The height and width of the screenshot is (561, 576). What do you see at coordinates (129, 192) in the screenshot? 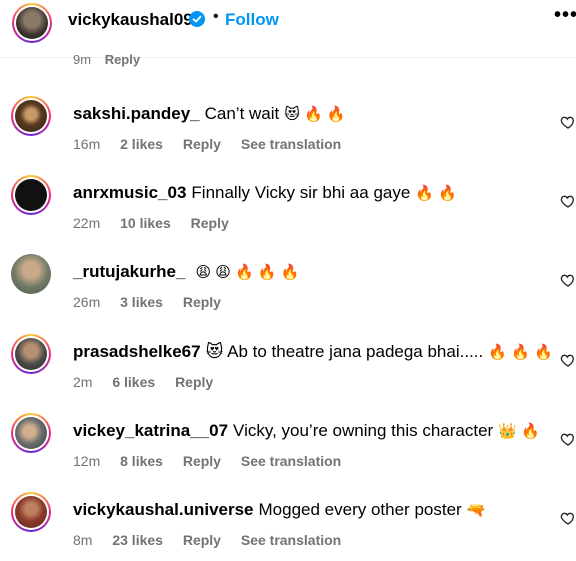
I see `comment-username: anrxmusic_03` at bounding box center [129, 192].